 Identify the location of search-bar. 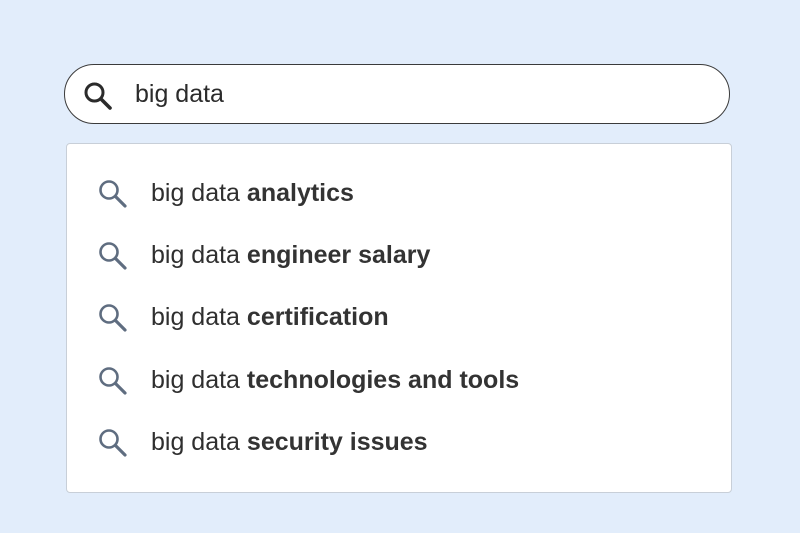
(397, 94).